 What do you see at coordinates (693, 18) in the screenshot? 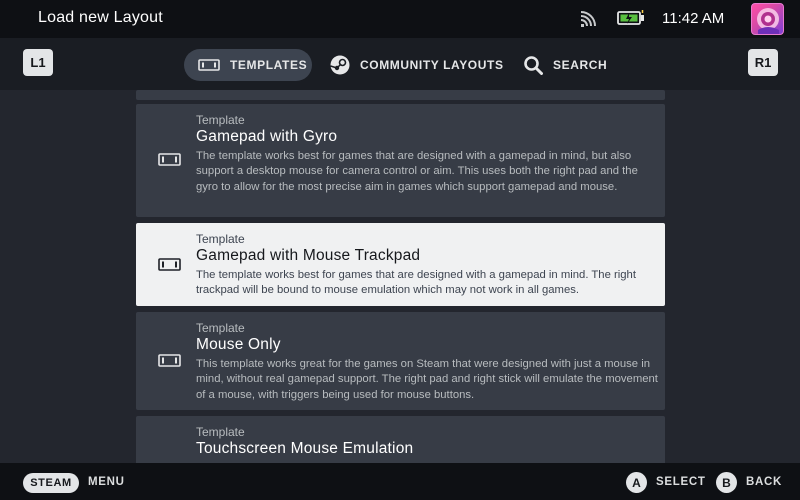
I see `clock: 11:42 AM` at bounding box center [693, 18].